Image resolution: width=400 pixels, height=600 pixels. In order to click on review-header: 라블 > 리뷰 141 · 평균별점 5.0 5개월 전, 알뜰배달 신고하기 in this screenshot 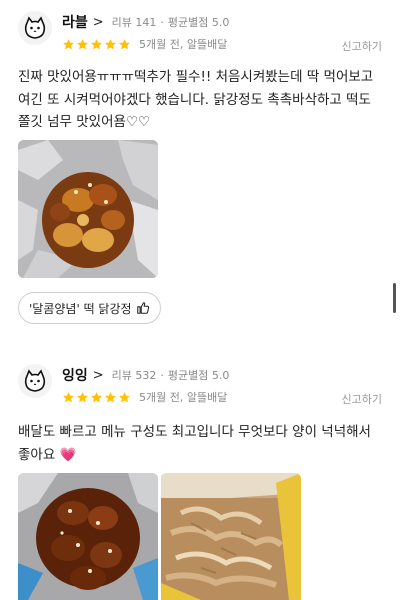, I will do `click(200, 32)`.